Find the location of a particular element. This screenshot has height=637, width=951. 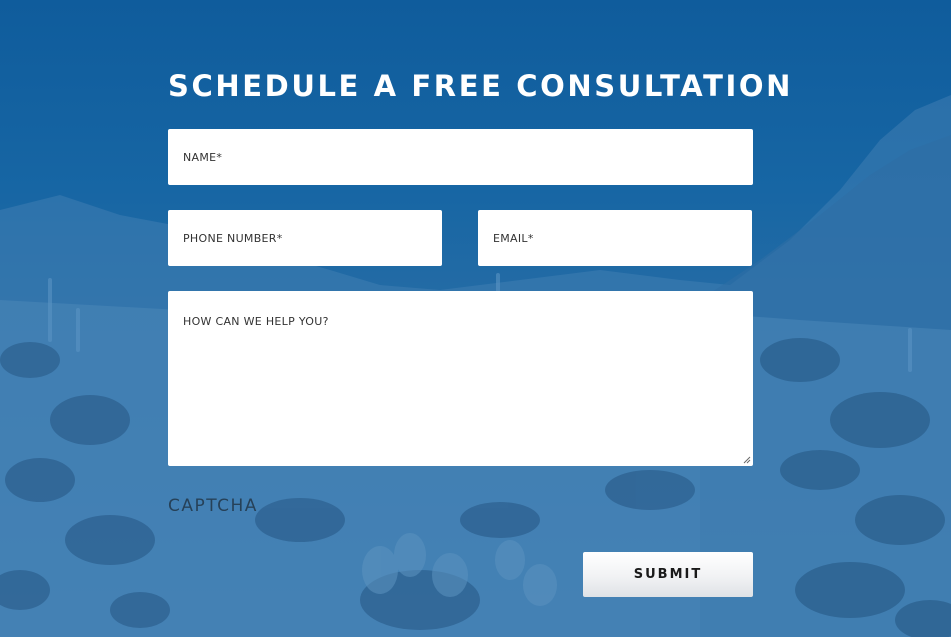

form-title: SCHEDULE A FREE CONSULTATION is located at coordinates (480, 86).